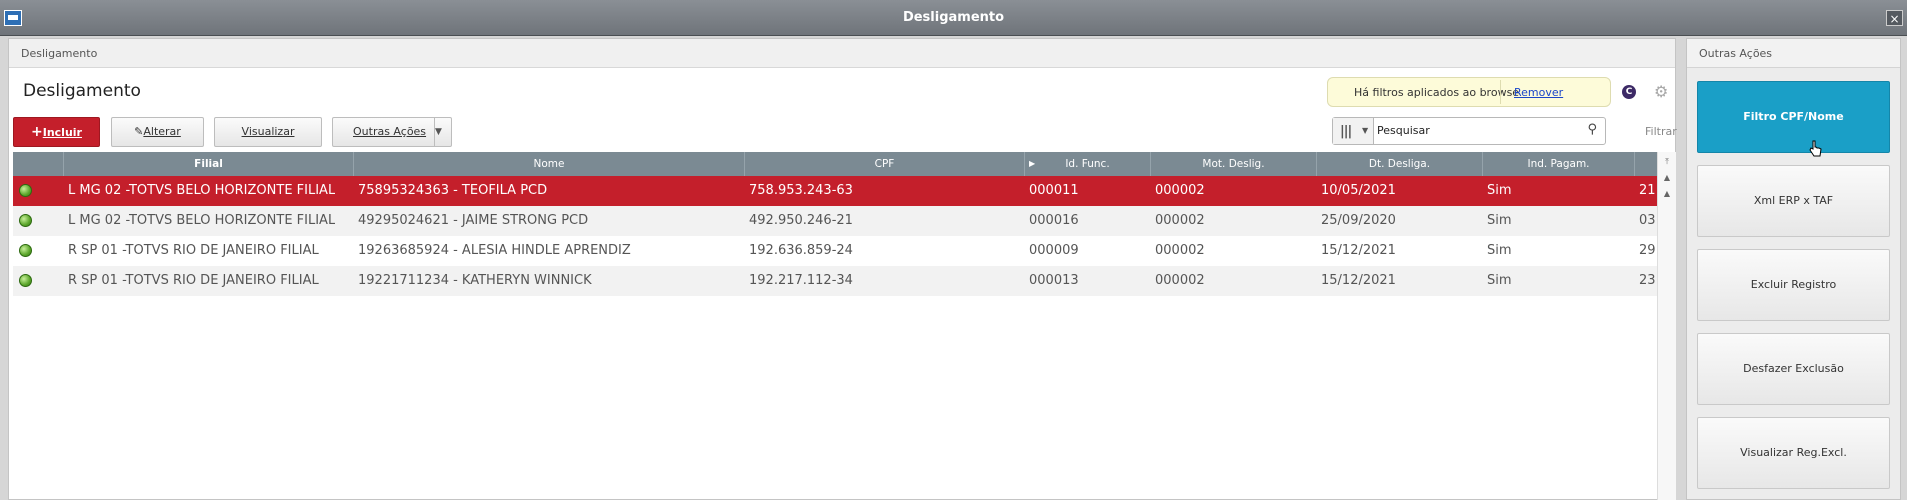 The width and height of the screenshot is (1907, 500). What do you see at coordinates (1647, 280) in the screenshot?
I see `cell-extra: 23` at bounding box center [1647, 280].